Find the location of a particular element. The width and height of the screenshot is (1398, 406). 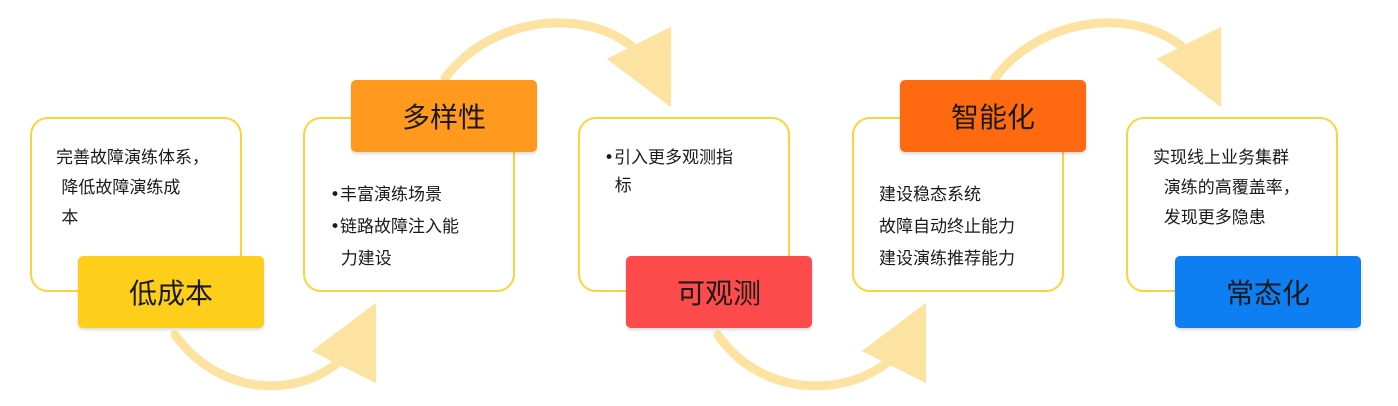

diversity-bullet-1: •丰富演练场景 is located at coordinates (386, 195).